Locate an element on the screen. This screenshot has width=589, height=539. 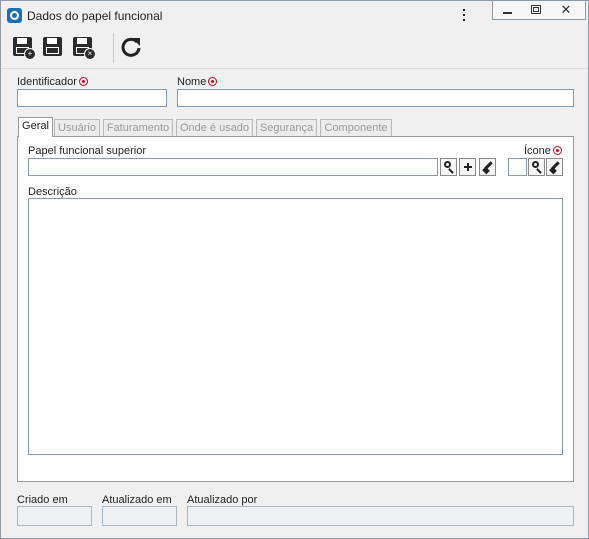
refresh-icon is located at coordinates (131, 47).